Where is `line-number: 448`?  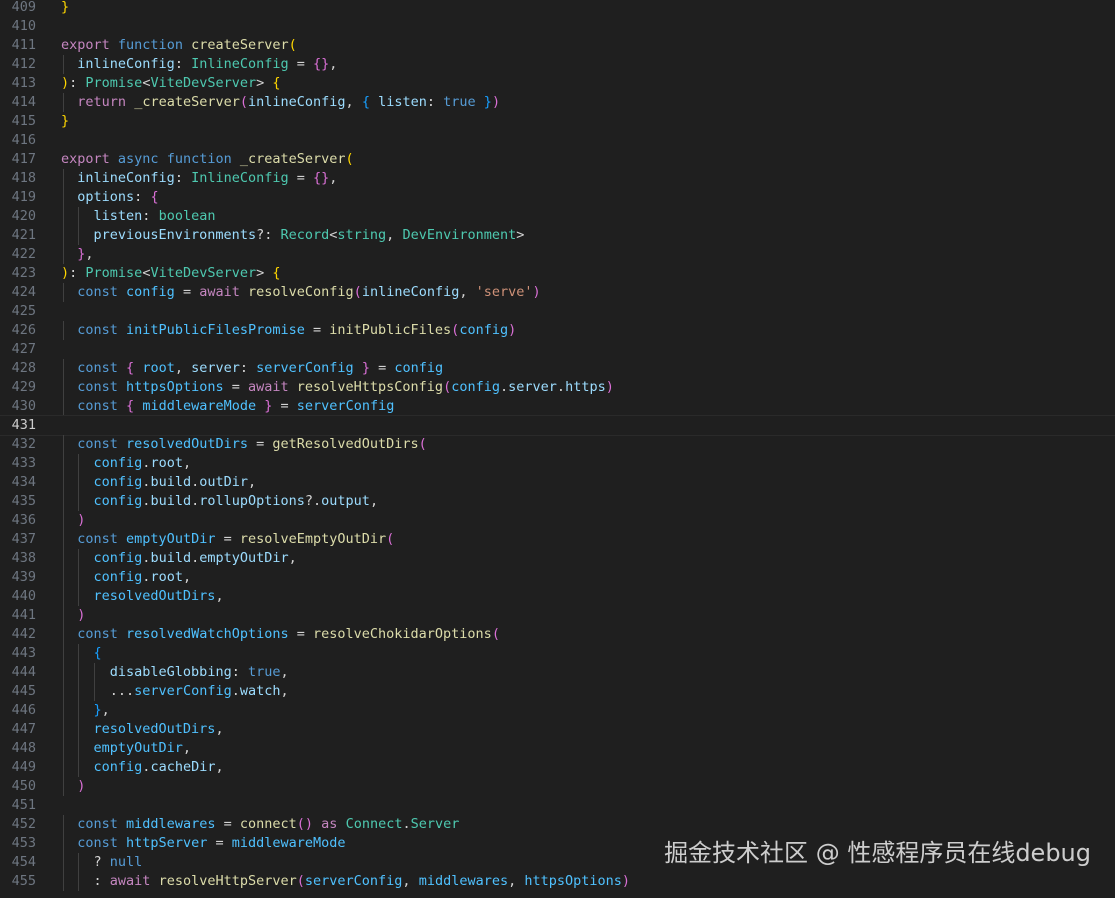
line-number: 448 is located at coordinates (23, 748).